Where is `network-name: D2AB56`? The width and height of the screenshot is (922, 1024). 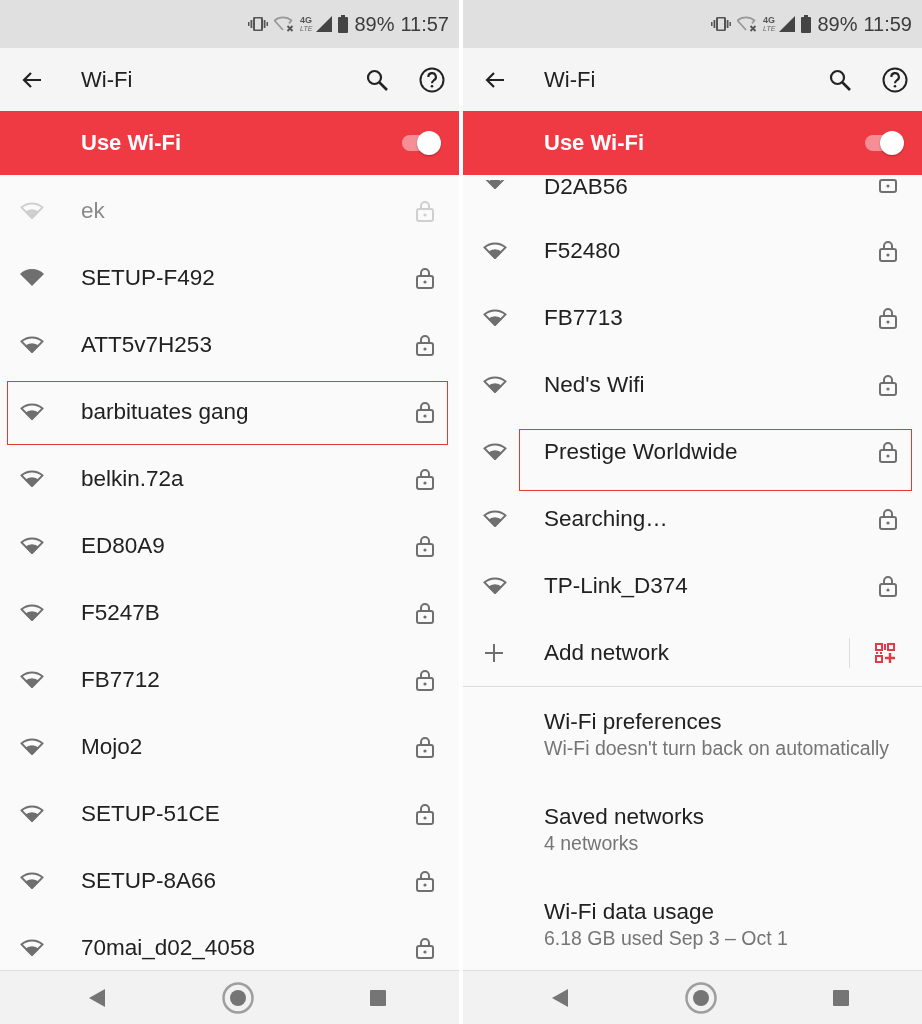
network-name: D2AB56 is located at coordinates (703, 187).